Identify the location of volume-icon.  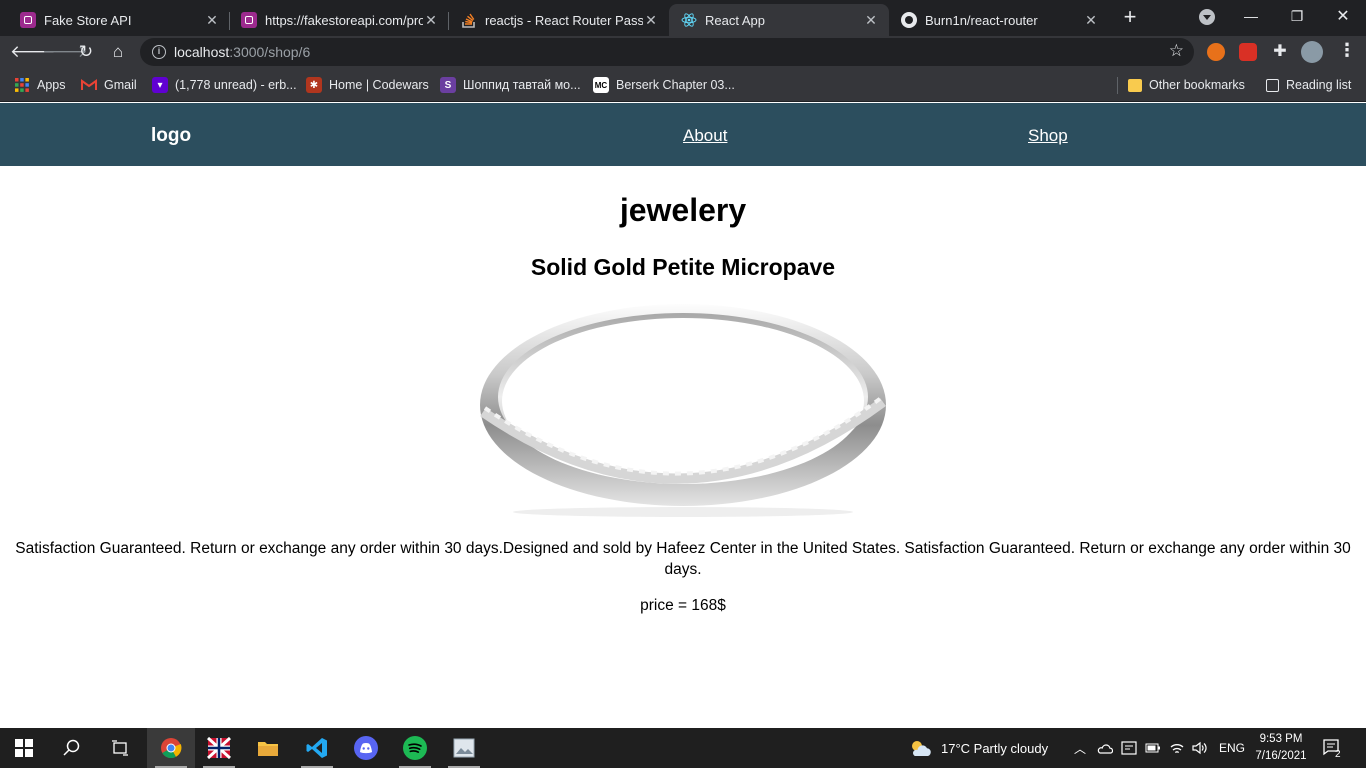
(1200, 748).